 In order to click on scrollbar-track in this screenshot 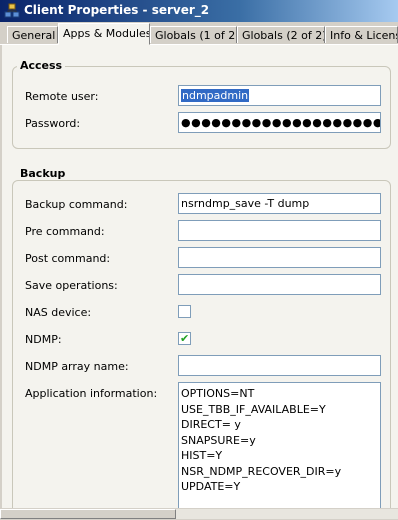, I will do `click(287, 514)`.